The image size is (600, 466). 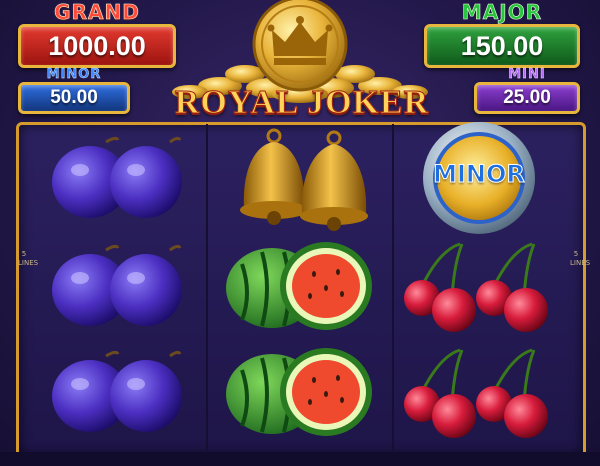 I want to click on mini-jackpot-value: 25.00, so click(x=527, y=98).